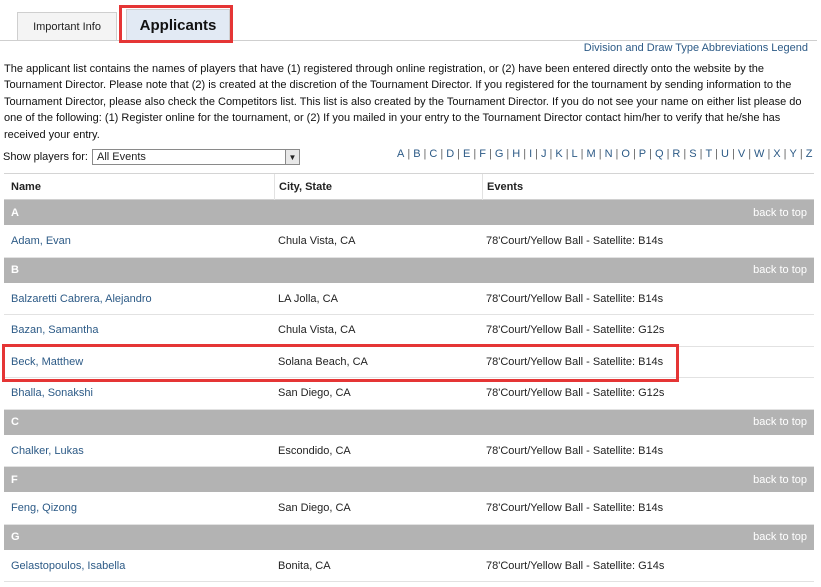  I want to click on alphabet-link-s: S, so click(692, 154).